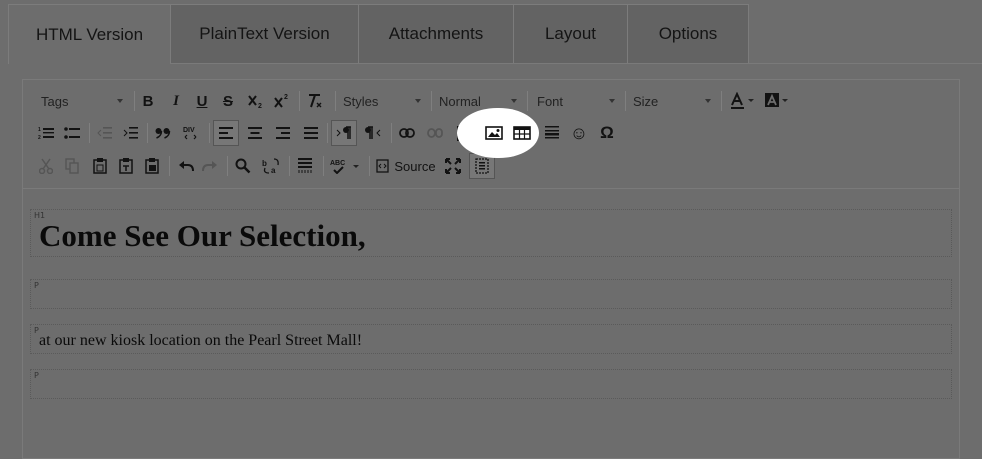 The width and height of the screenshot is (982, 459). I want to click on tab-underline, so click(576, 63).